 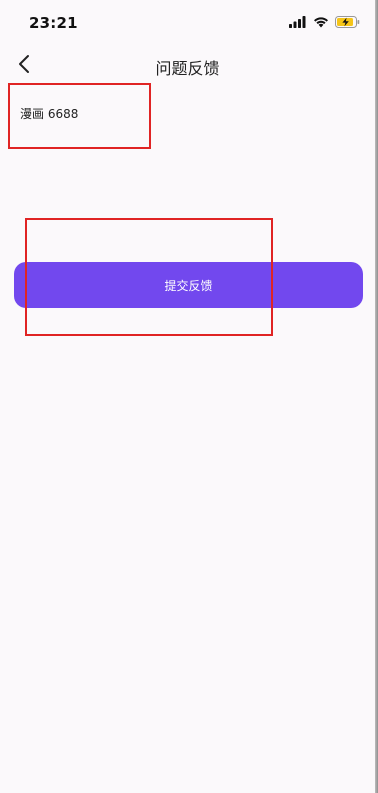 I want to click on page-title: 问题反馈, so click(x=187, y=68).